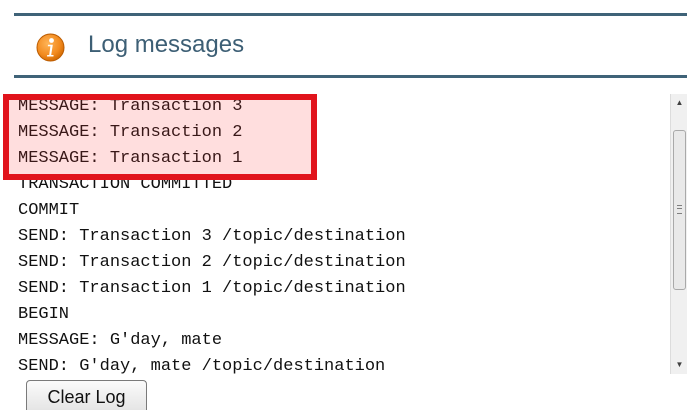 This screenshot has width=687, height=410. What do you see at coordinates (350, 47) in the screenshot?
I see `log-header: Log messages` at bounding box center [350, 47].